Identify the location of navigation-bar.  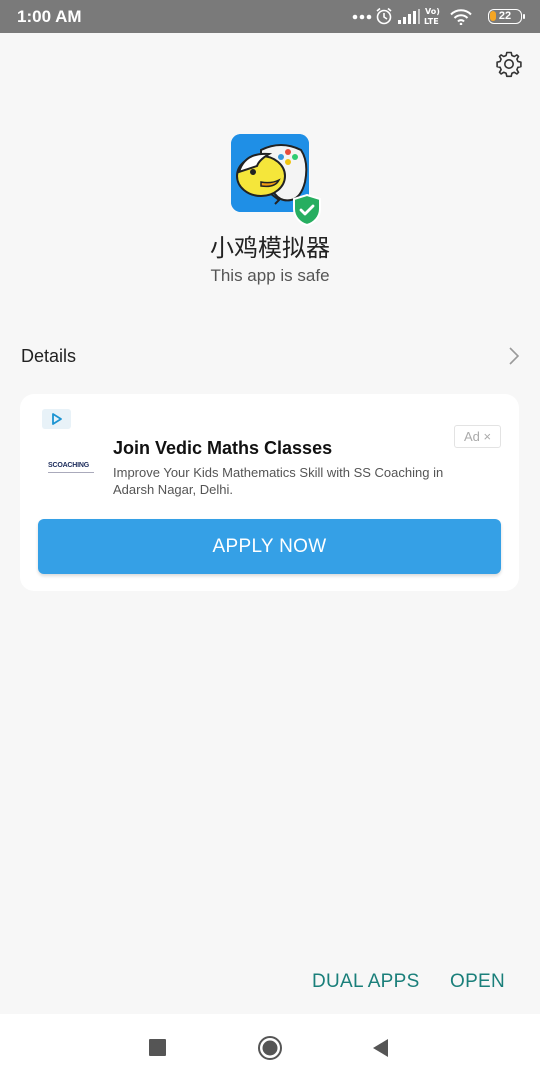
(270, 1047).